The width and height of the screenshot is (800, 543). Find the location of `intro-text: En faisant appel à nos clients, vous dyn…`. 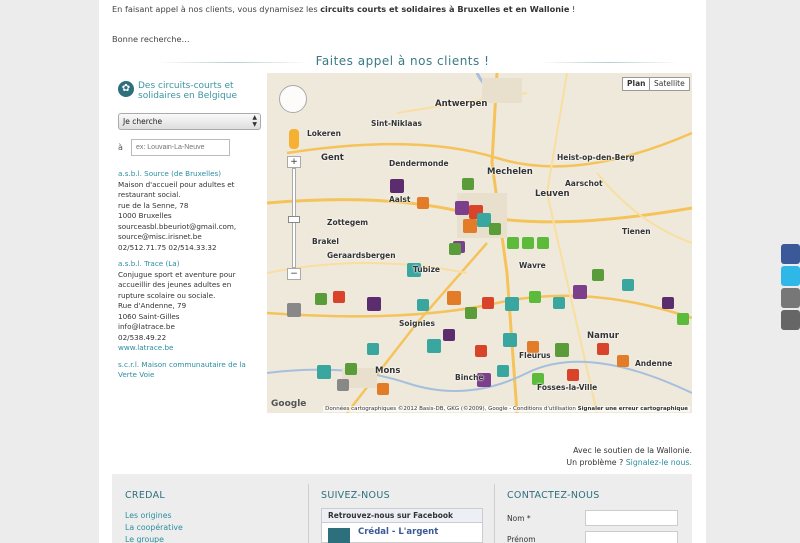

intro-text: En faisant appel à nos clients, vous dyn… is located at coordinates (344, 9).